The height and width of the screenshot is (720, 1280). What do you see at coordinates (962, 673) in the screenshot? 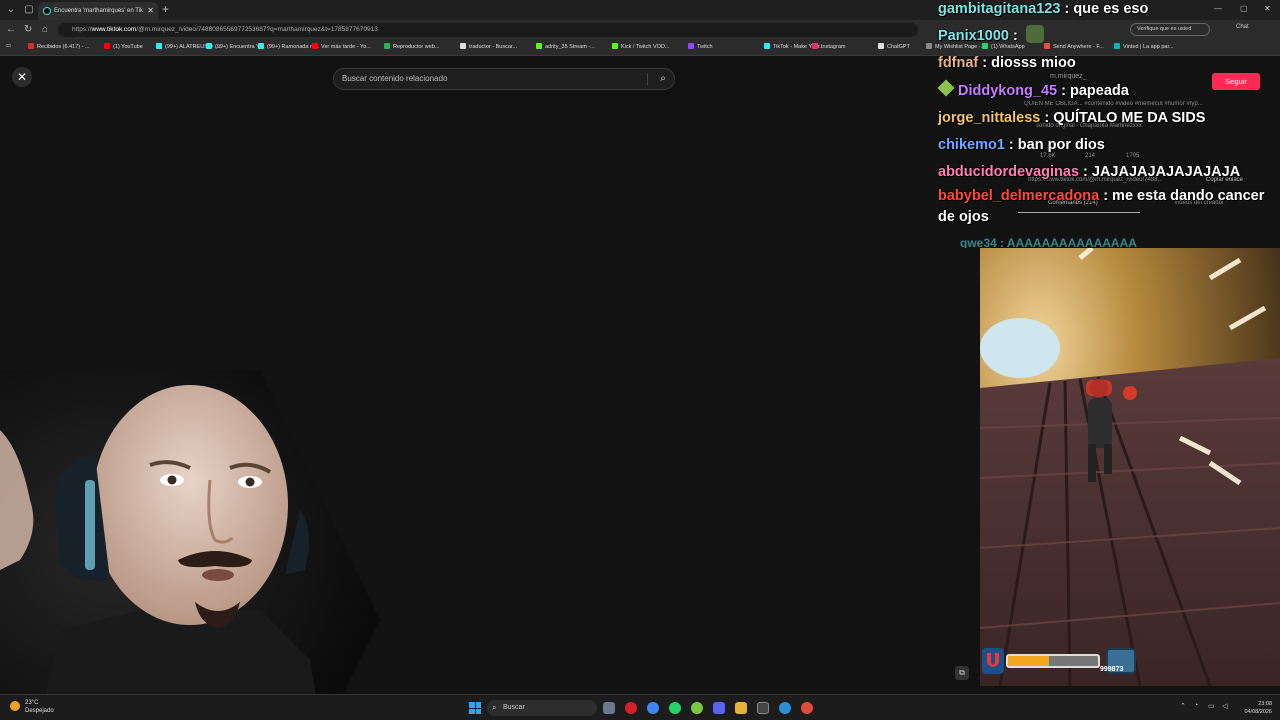
I see `pip-toggle-icon: ⧉` at bounding box center [962, 673].